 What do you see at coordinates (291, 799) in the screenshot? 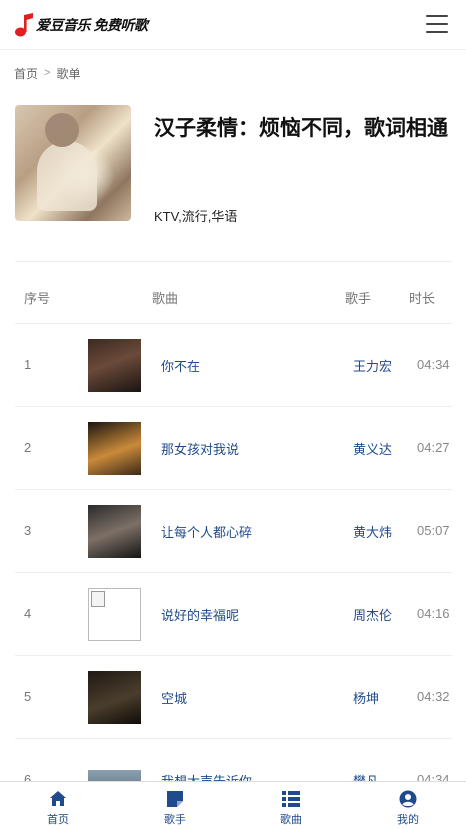
I see `song-list-icon` at bounding box center [291, 799].